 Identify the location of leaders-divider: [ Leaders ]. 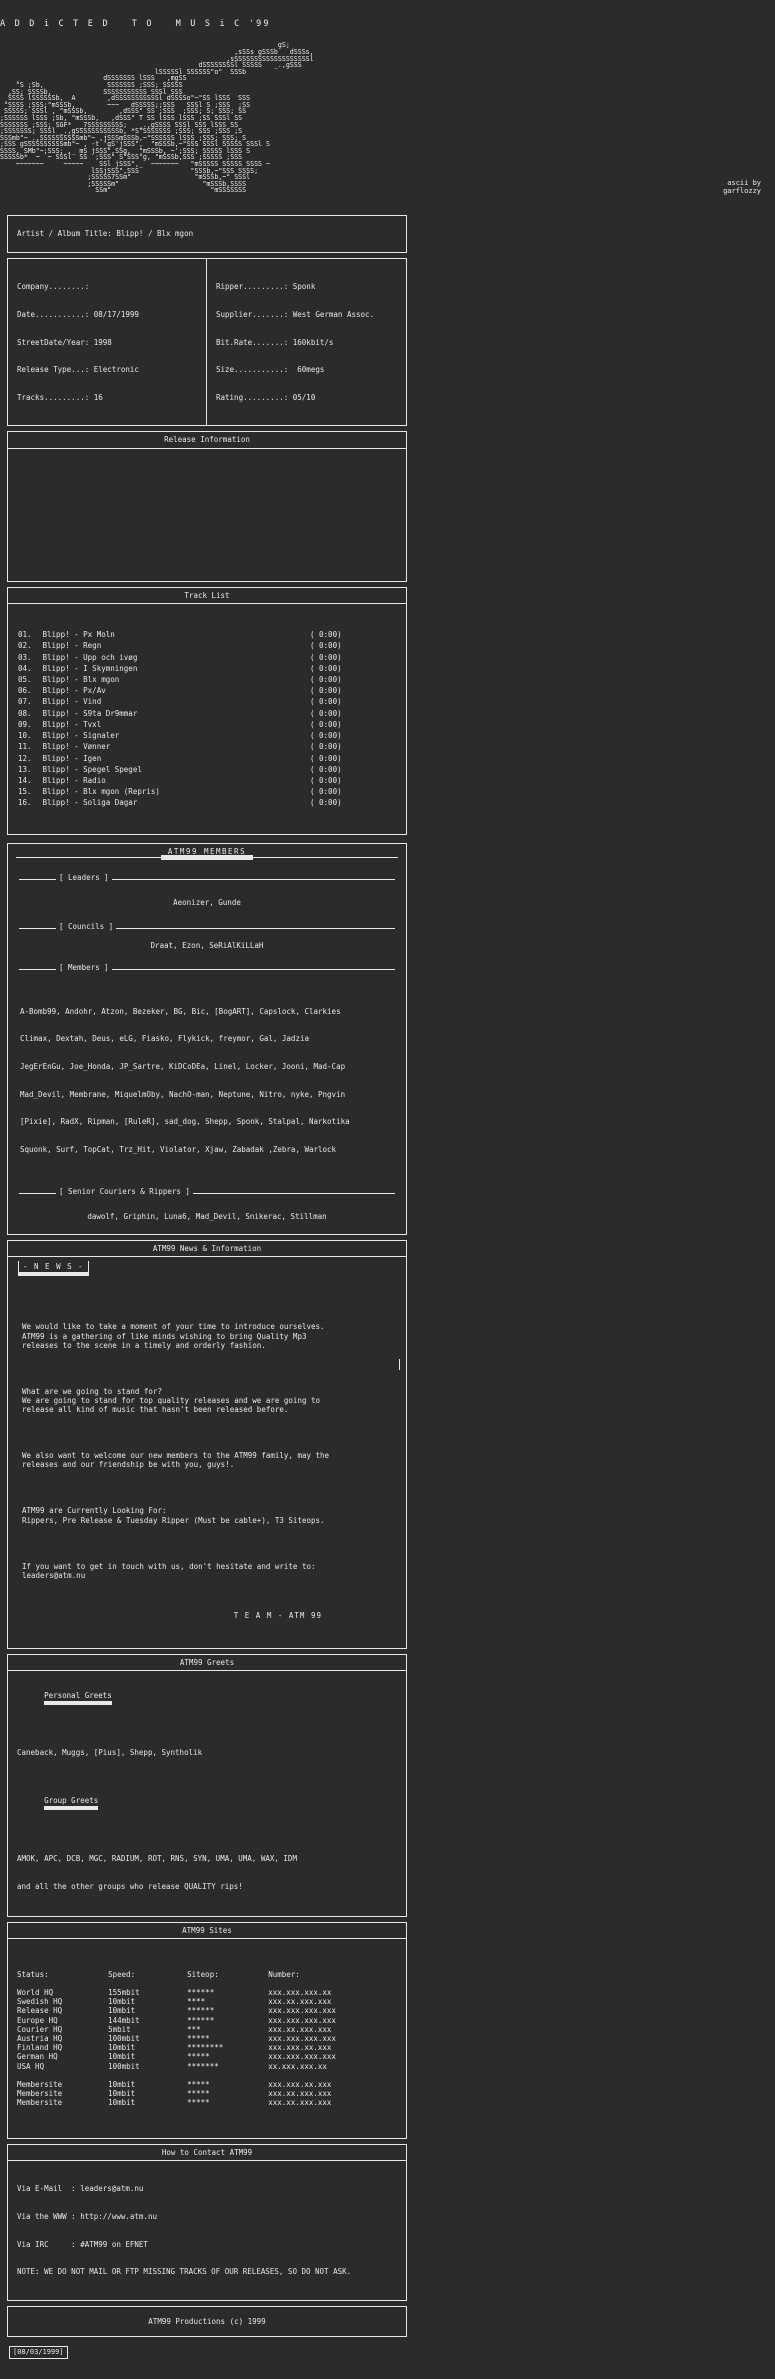
(207, 879).